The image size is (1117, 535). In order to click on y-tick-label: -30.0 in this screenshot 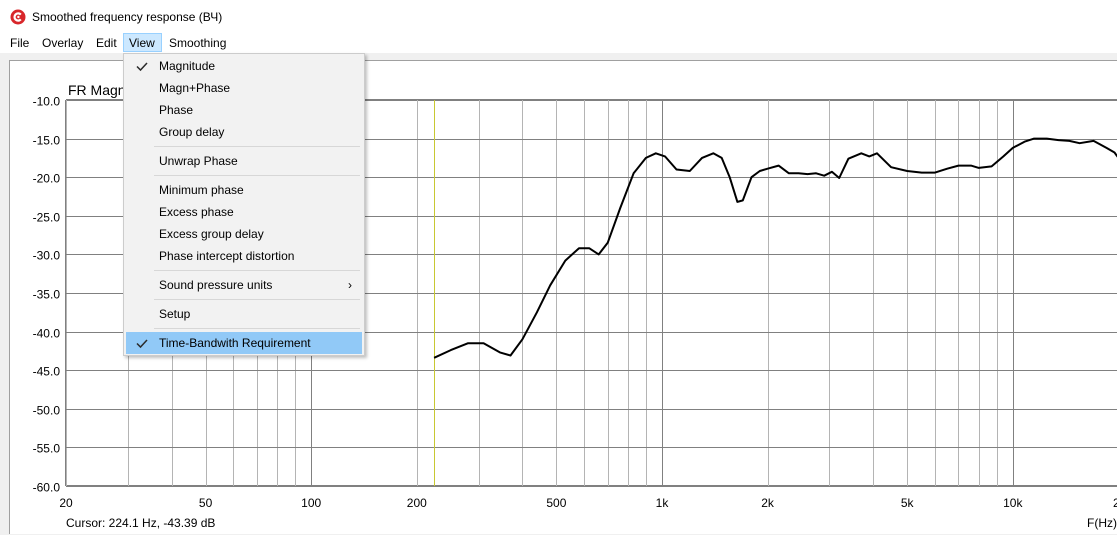, I will do `click(47, 256)`.